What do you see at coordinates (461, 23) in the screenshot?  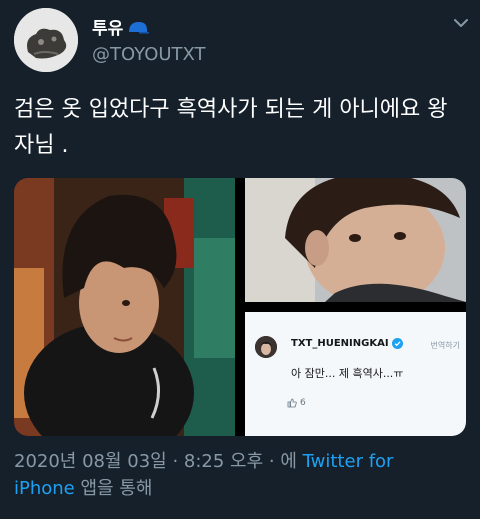 I see `chevron-down-icon` at bounding box center [461, 23].